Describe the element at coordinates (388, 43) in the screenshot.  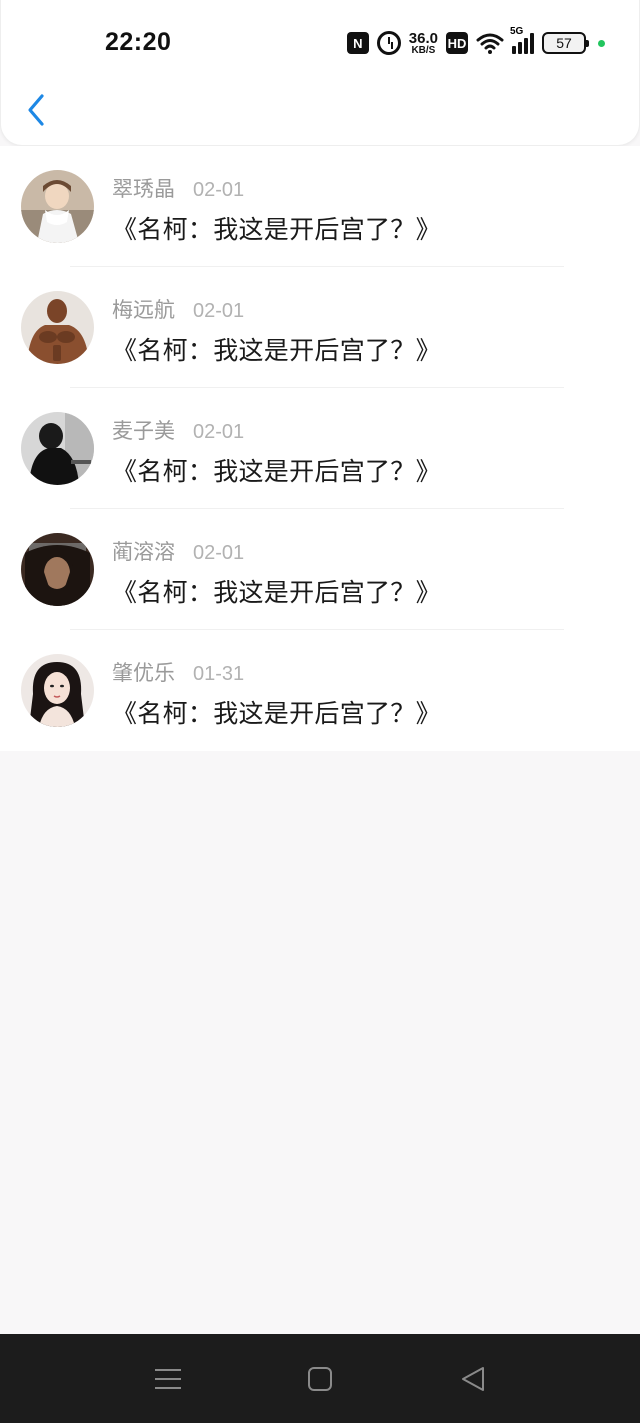
I see `alarm-icon` at that location.